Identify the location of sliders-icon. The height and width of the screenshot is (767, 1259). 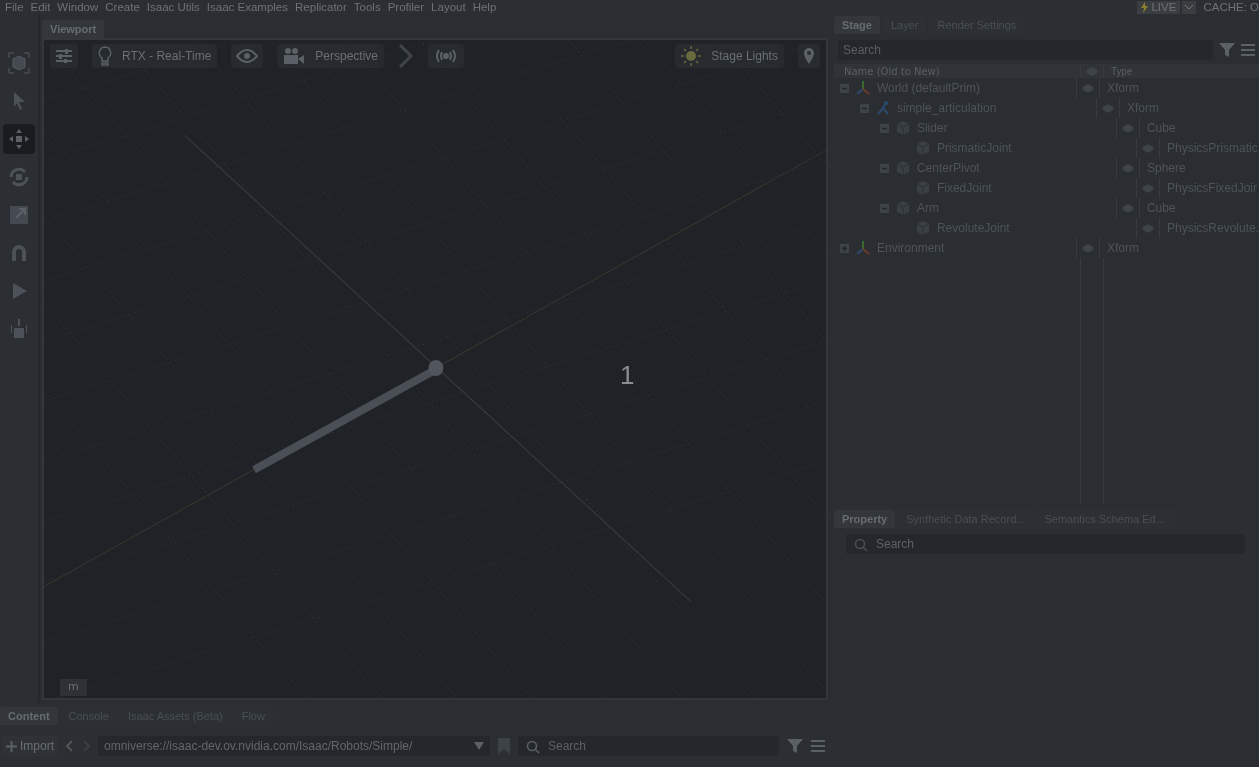
(64, 56).